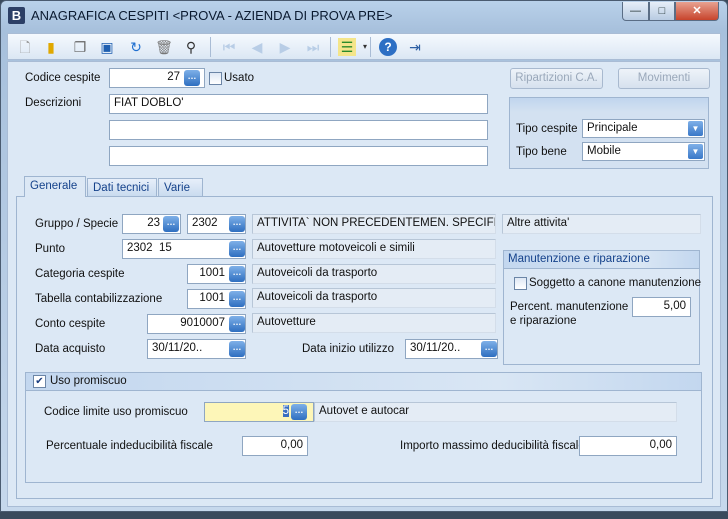 The image size is (728, 519). I want to click on uso-promiscuo-checkbox: ✔, so click(39, 381).